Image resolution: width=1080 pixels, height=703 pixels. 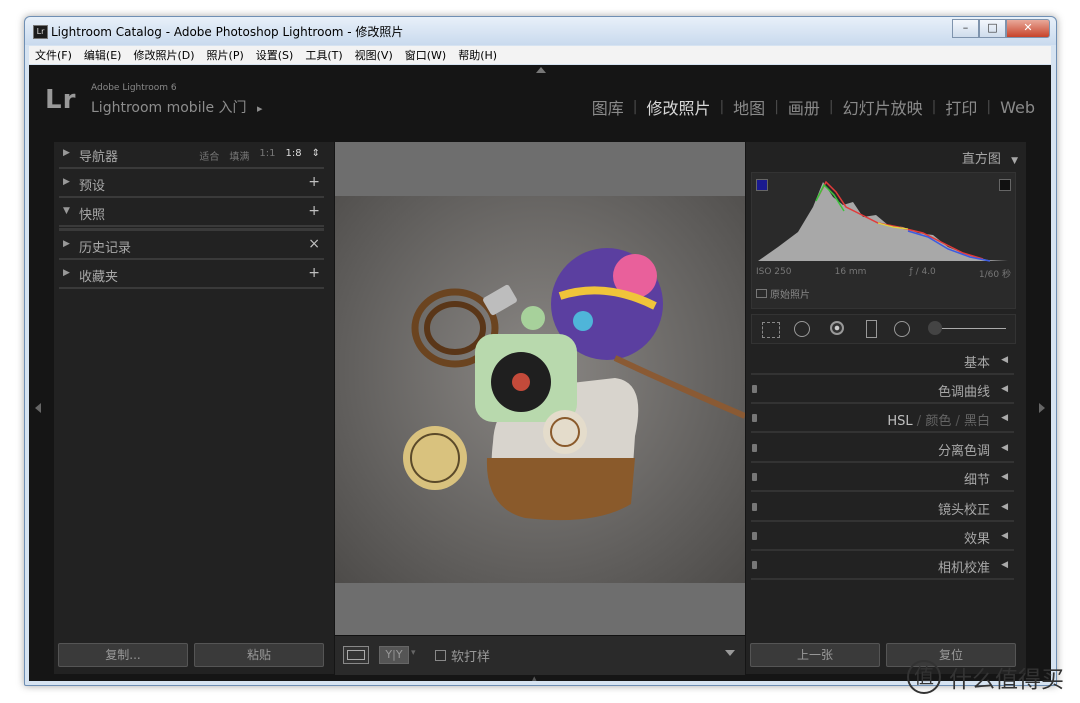 What do you see at coordinates (38, 408) in the screenshot?
I see `left-panel-toggle-icon` at bounding box center [38, 408].